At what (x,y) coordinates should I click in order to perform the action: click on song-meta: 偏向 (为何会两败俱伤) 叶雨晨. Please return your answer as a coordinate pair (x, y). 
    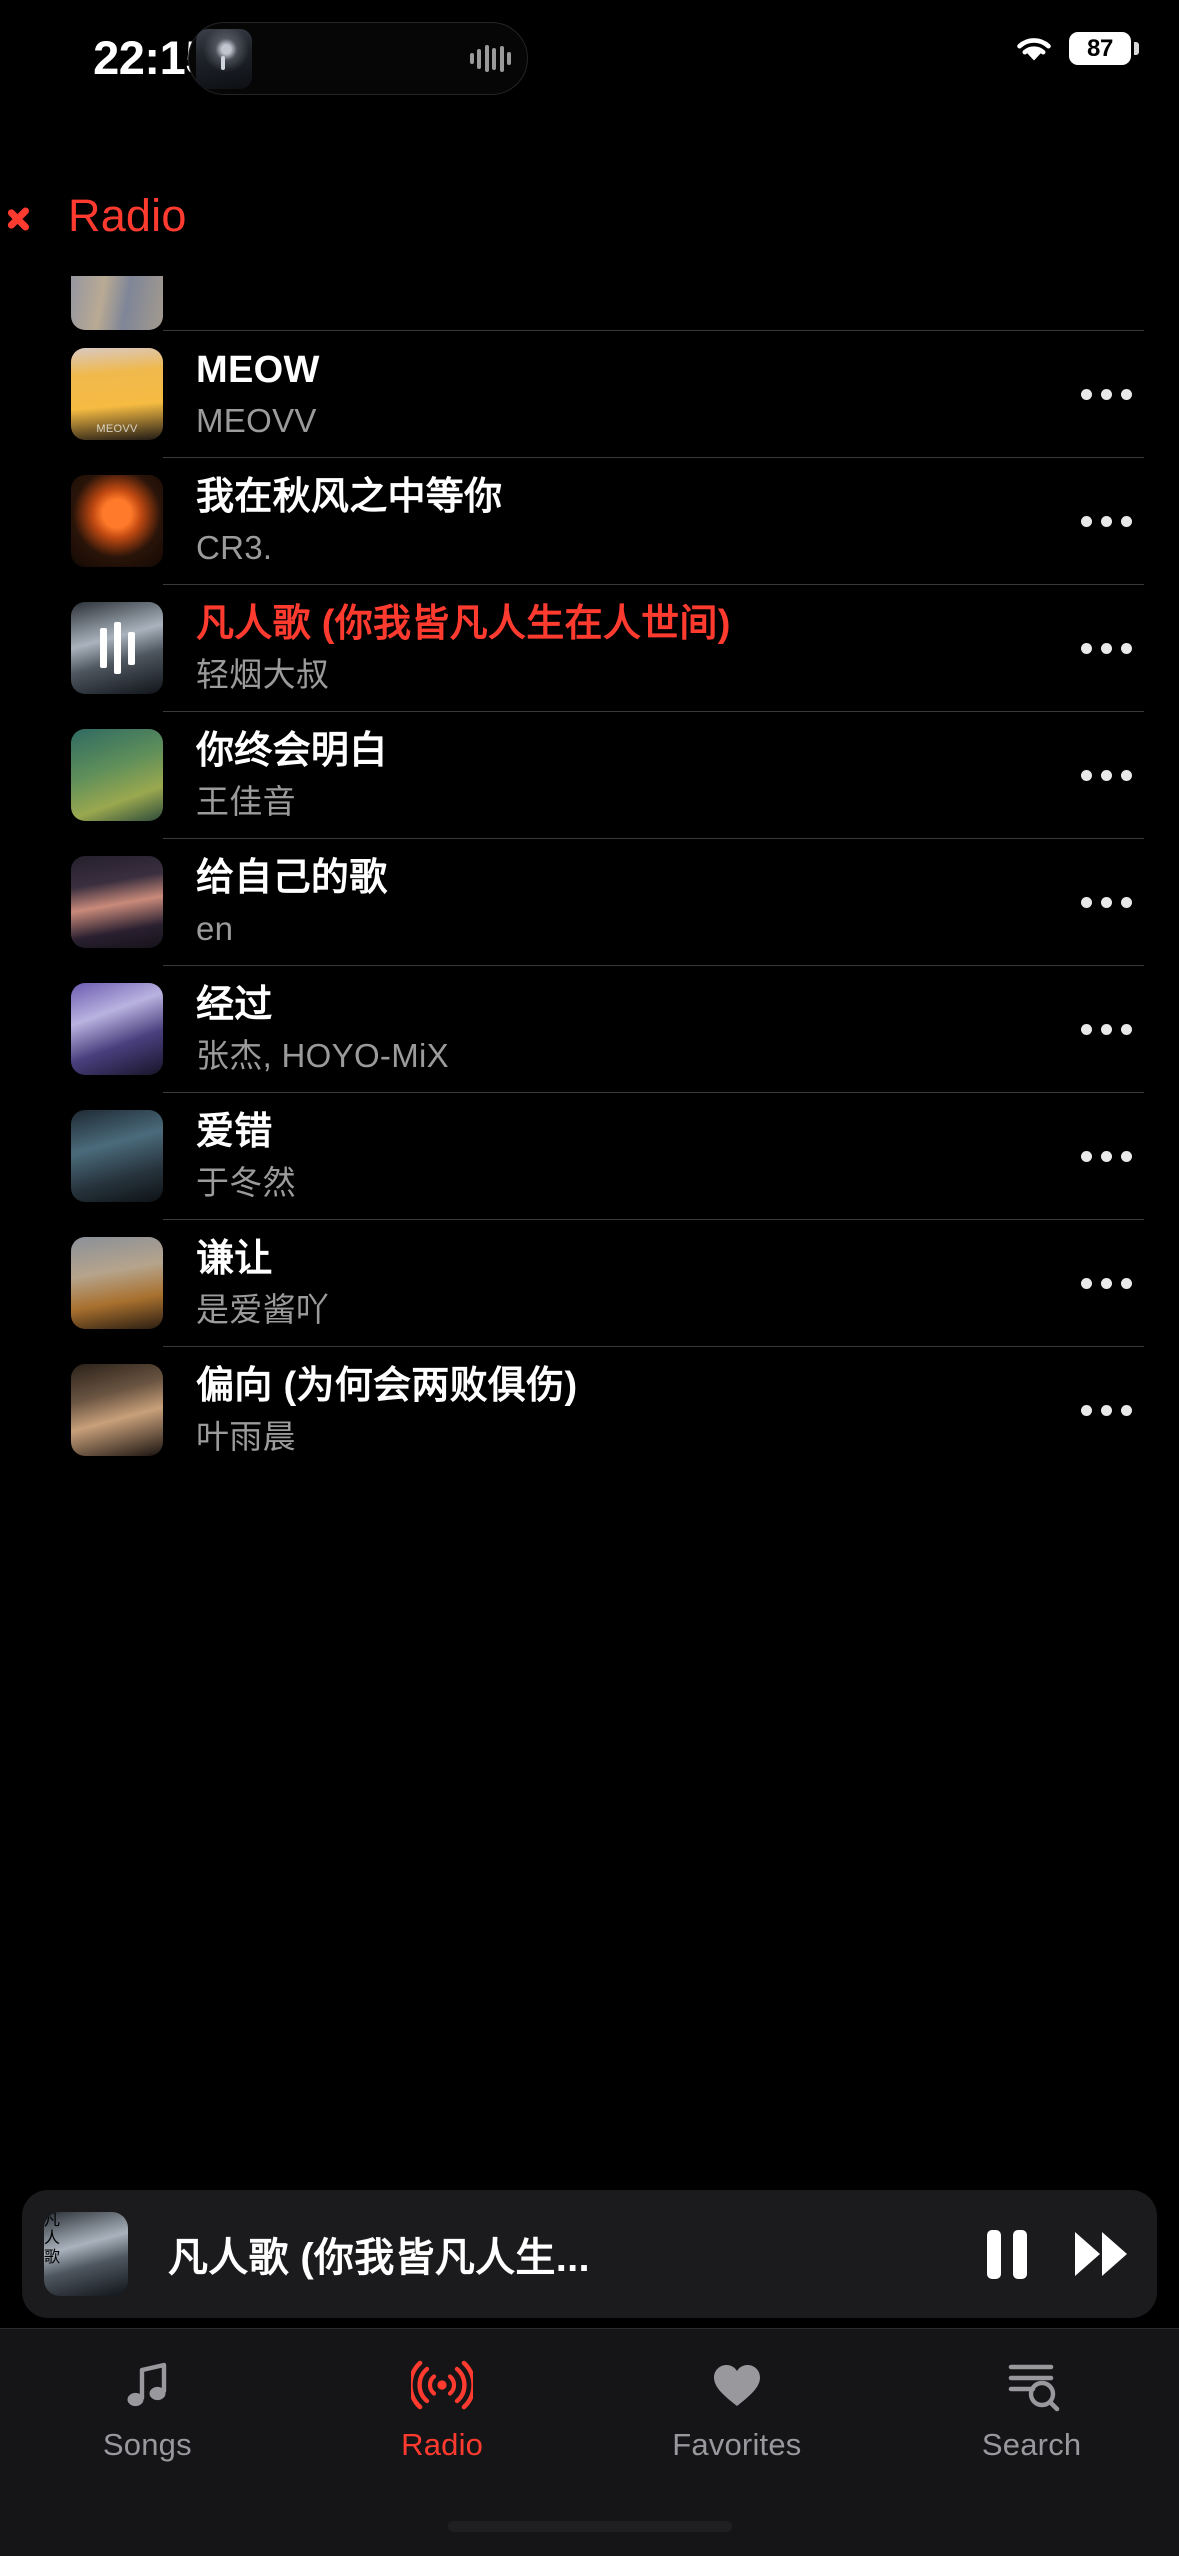
    Looking at the image, I should click on (623, 1410).